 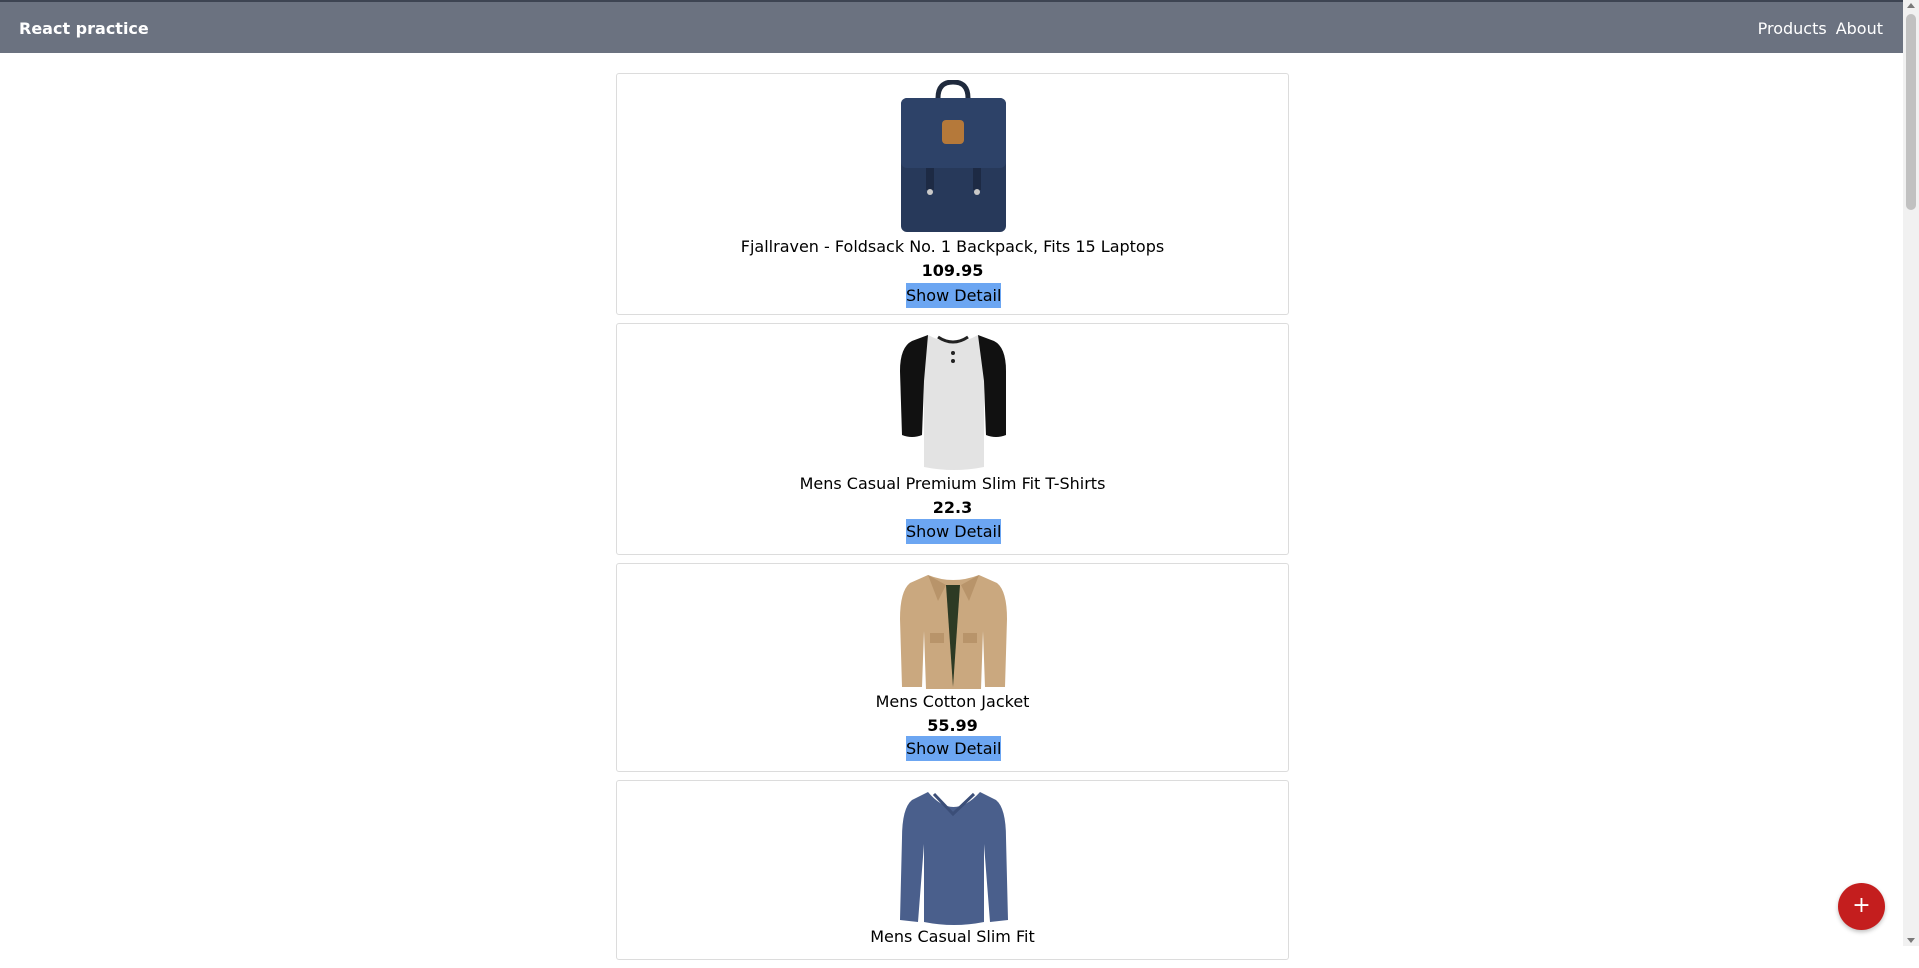 I want to click on product-price: 22.3, so click(x=952, y=507).